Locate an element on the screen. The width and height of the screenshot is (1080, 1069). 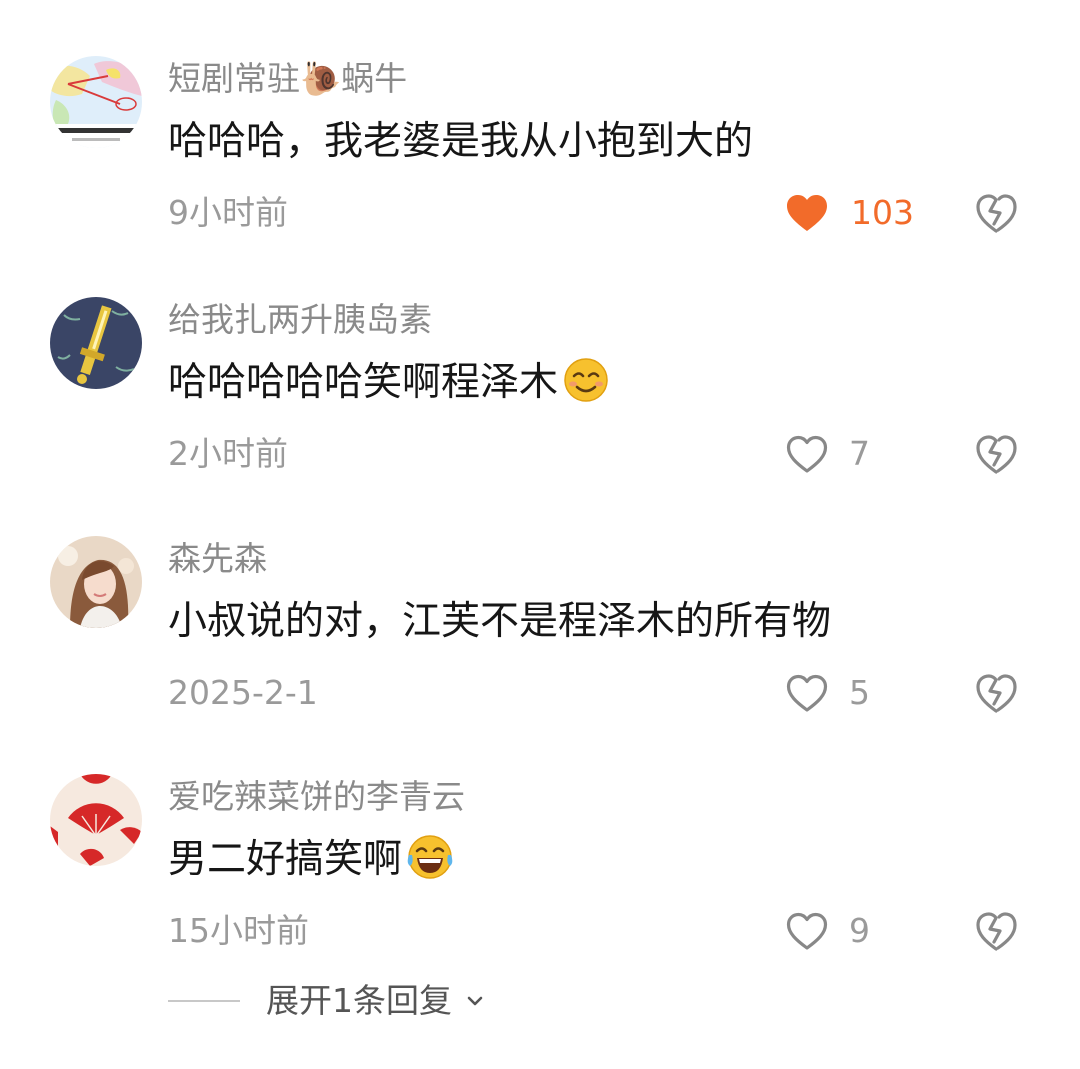
comment-text-content: 哈哈哈哈哈笑啊程泽木 is located at coordinates (363, 382).